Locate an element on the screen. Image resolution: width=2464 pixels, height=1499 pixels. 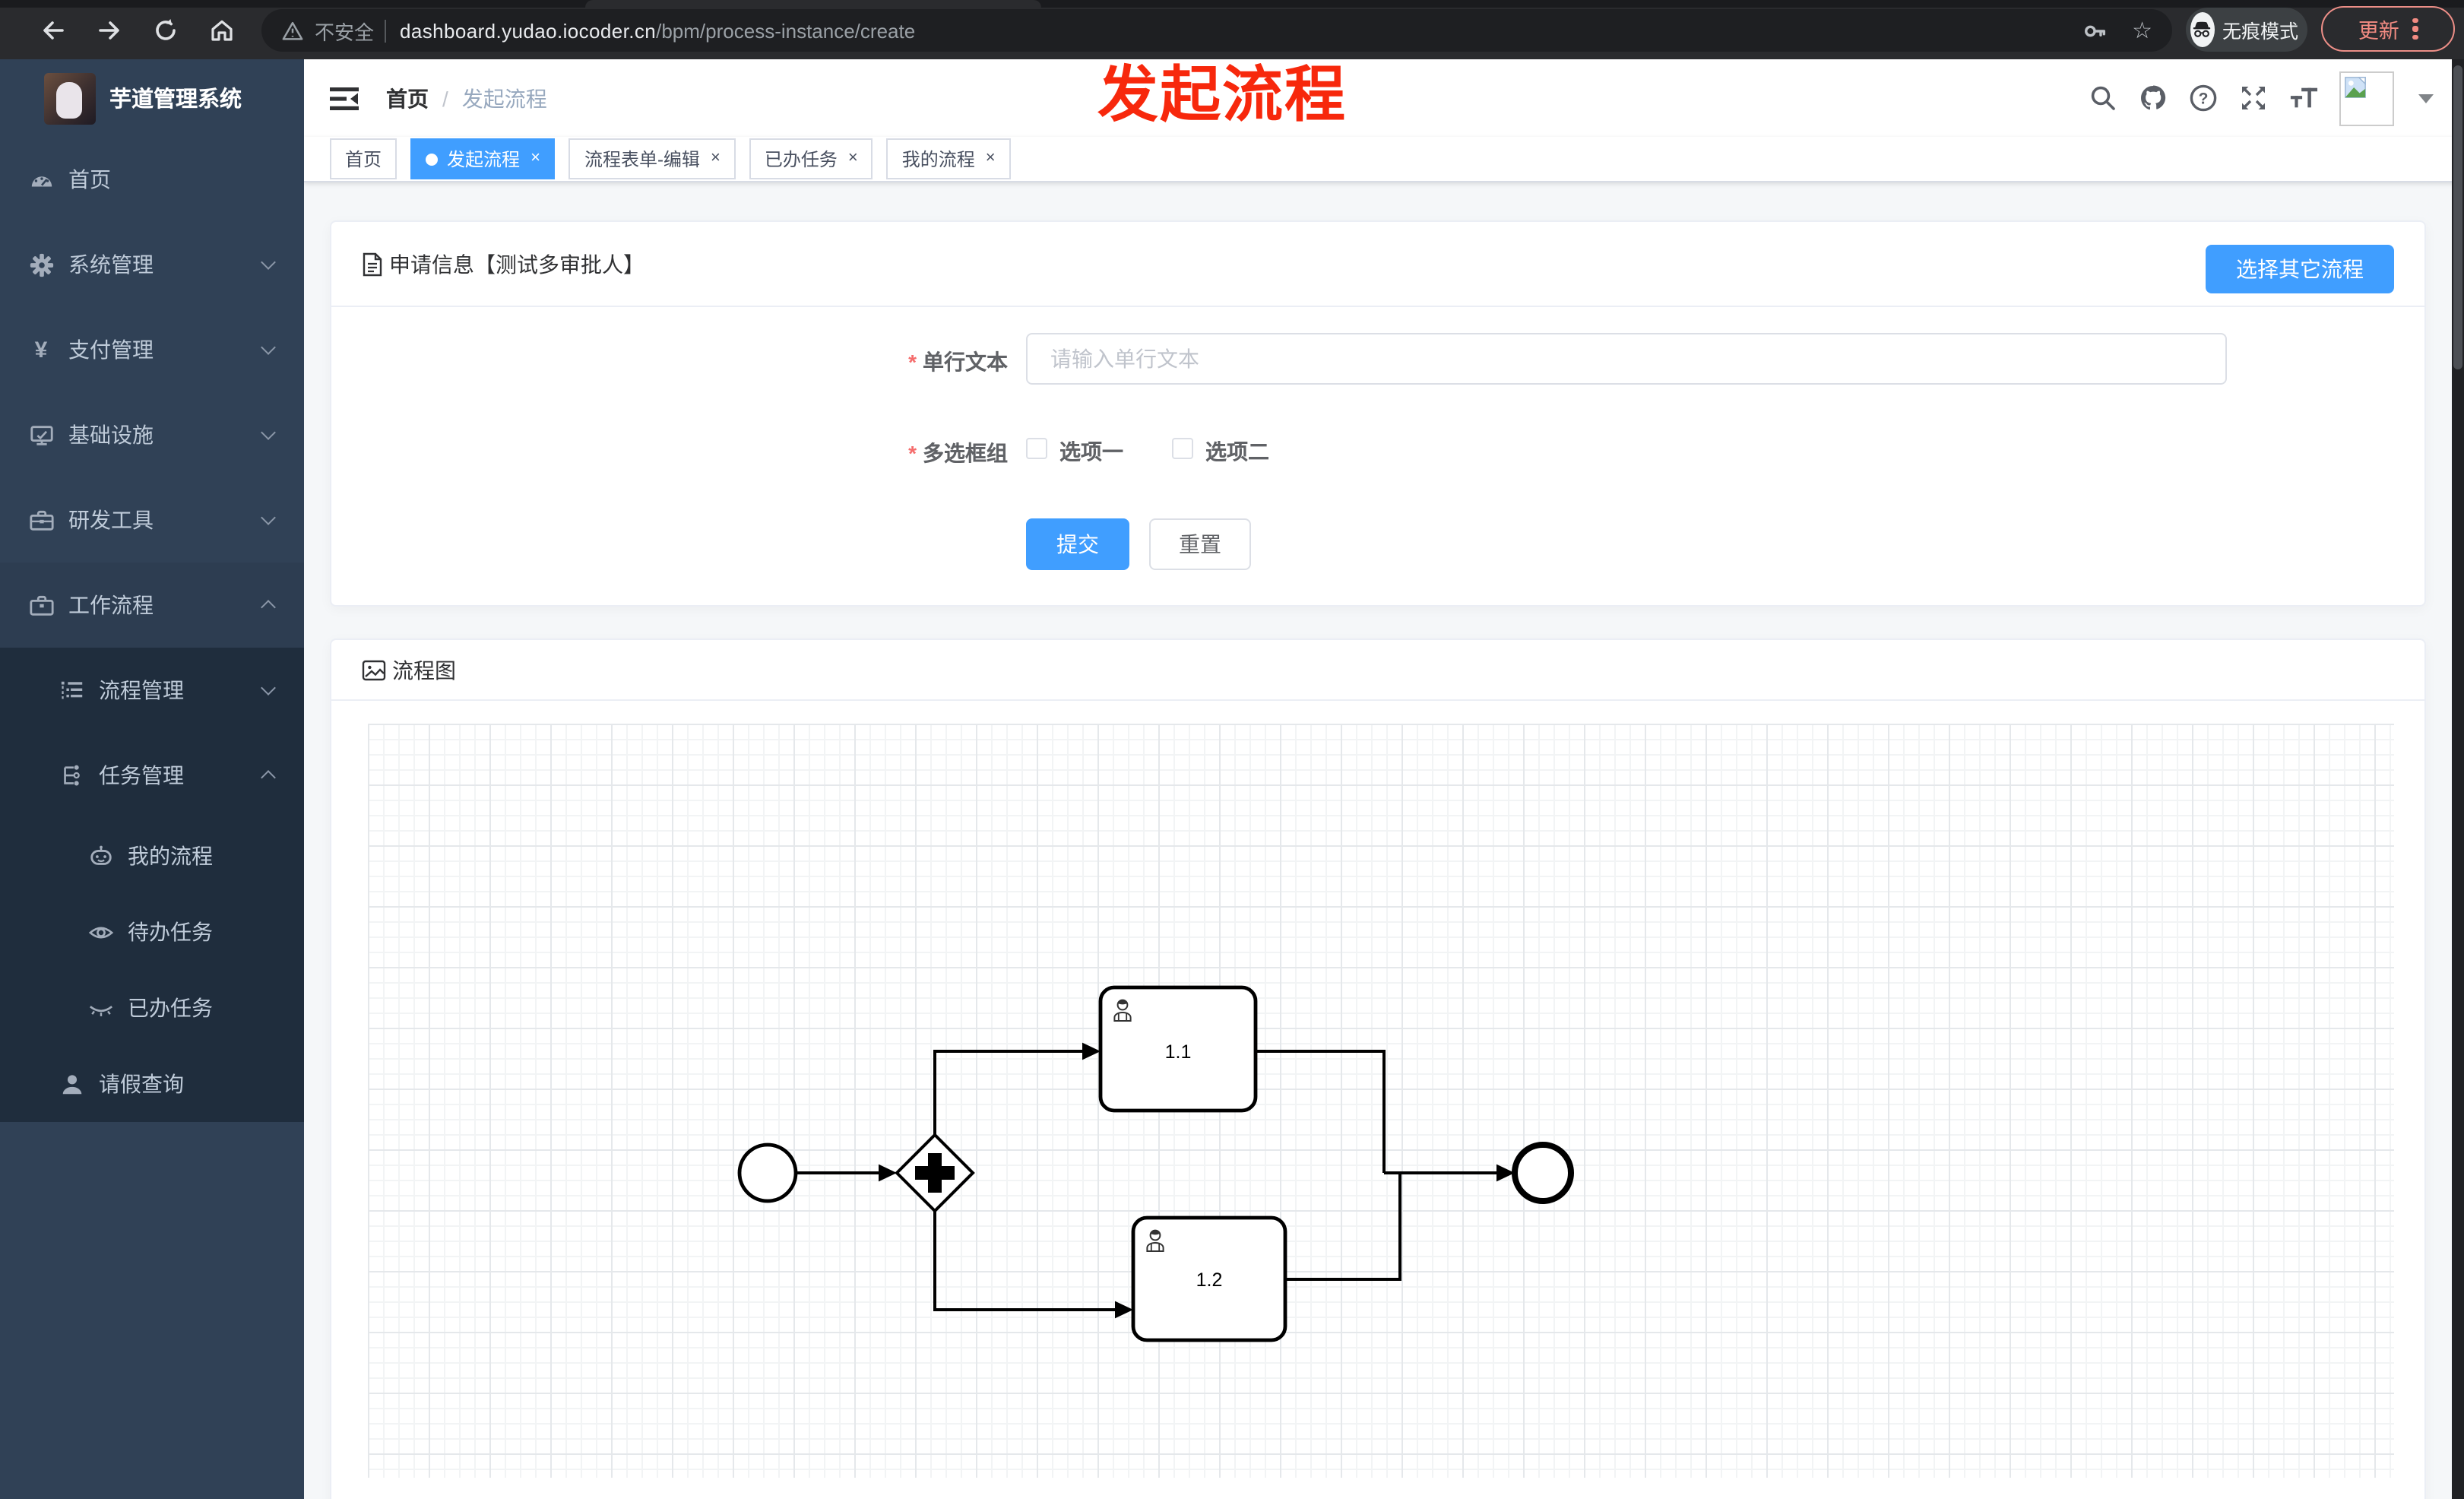
sidebar-item-infrastructure: 基础设施 is located at coordinates (152, 435).